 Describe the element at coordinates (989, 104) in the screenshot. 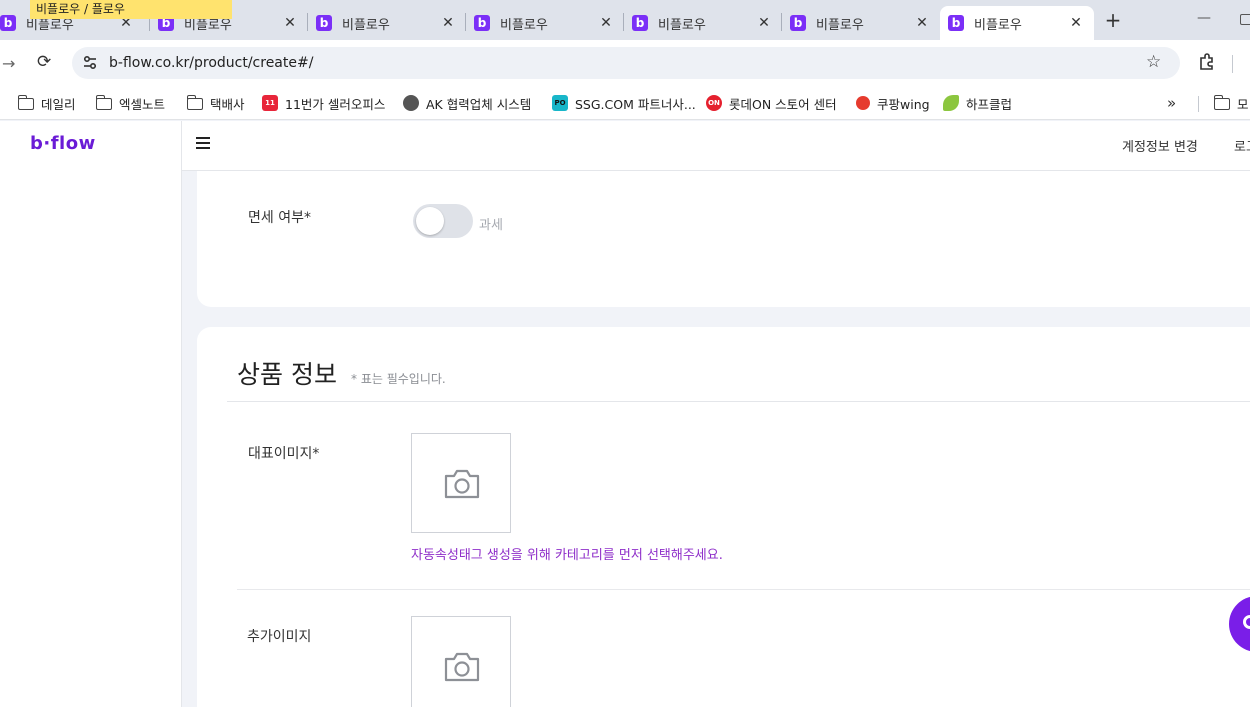

I see `bookmark-label: 하프클럽` at that location.